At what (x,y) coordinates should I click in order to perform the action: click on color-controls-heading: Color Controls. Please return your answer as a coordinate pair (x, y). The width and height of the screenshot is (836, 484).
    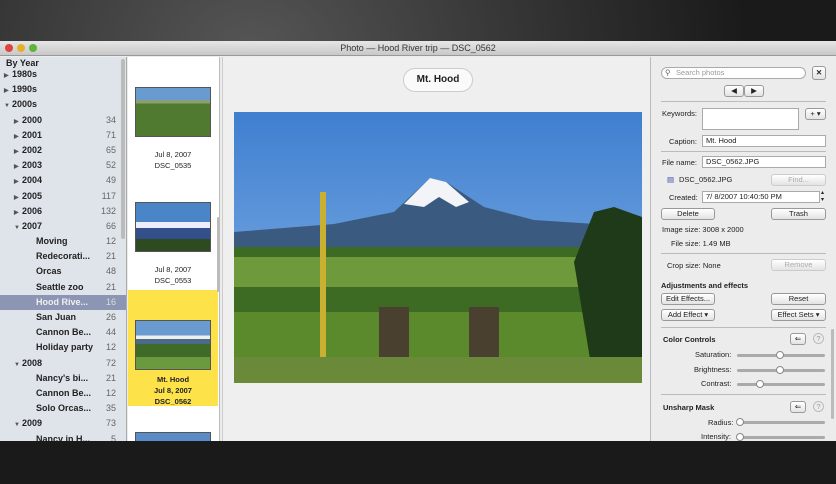
    Looking at the image, I should click on (689, 339).